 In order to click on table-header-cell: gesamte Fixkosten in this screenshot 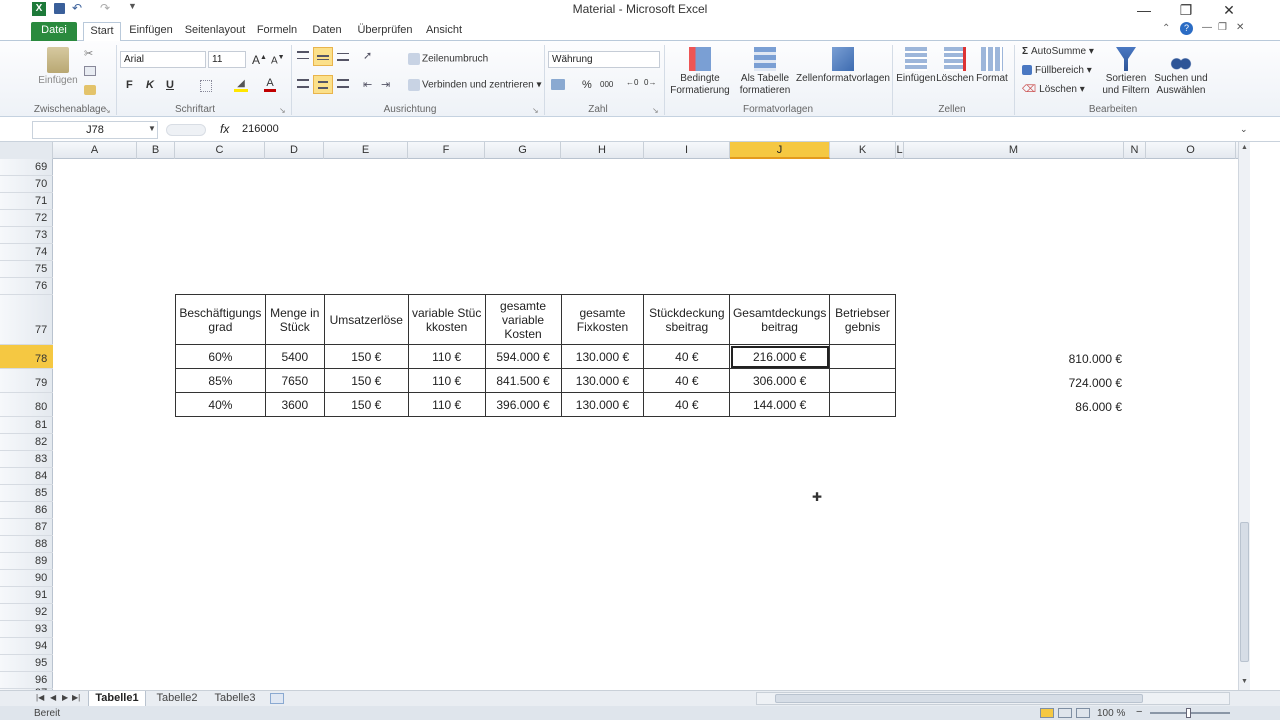, I will do `click(602, 319)`.